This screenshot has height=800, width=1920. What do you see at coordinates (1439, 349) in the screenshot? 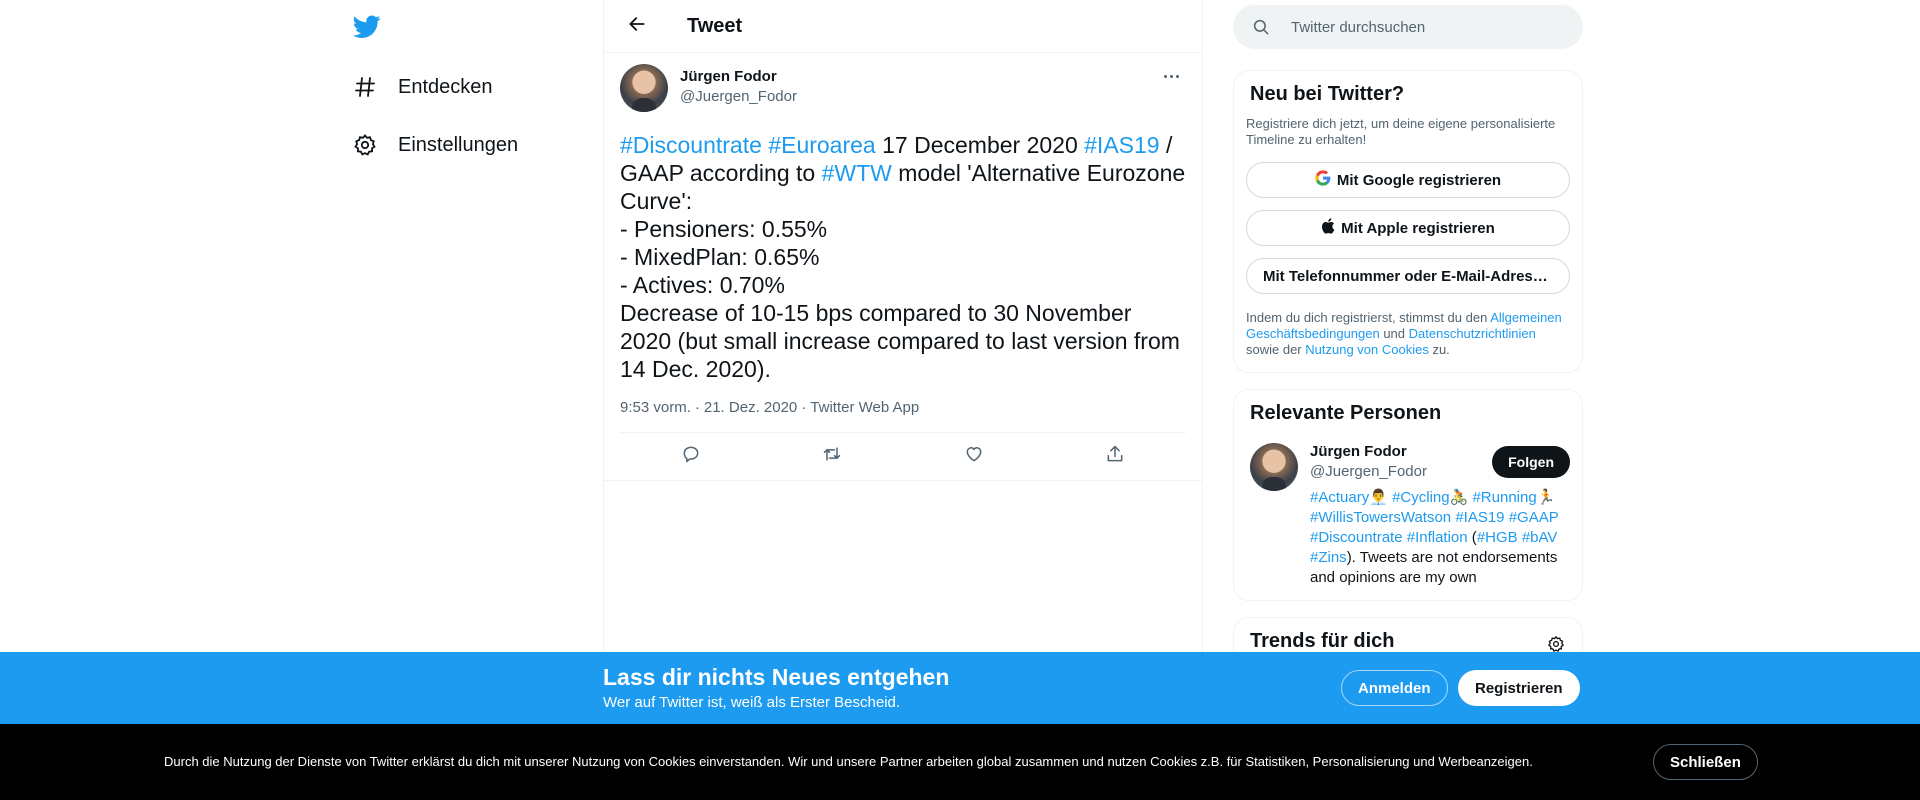
I see `legal-part: zu.` at bounding box center [1439, 349].